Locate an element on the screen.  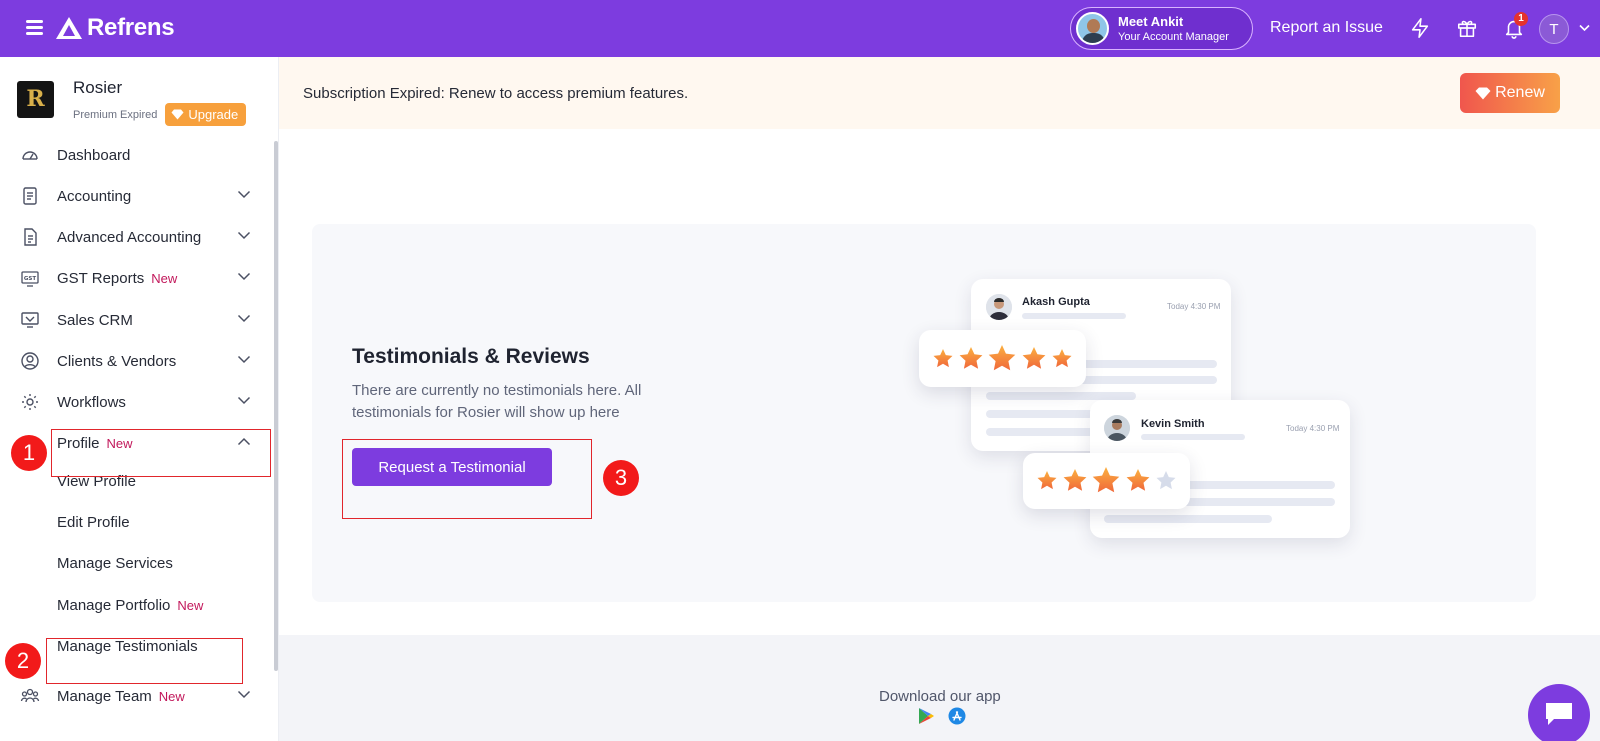
brand-logo: Refrens is located at coordinates (115, 28).